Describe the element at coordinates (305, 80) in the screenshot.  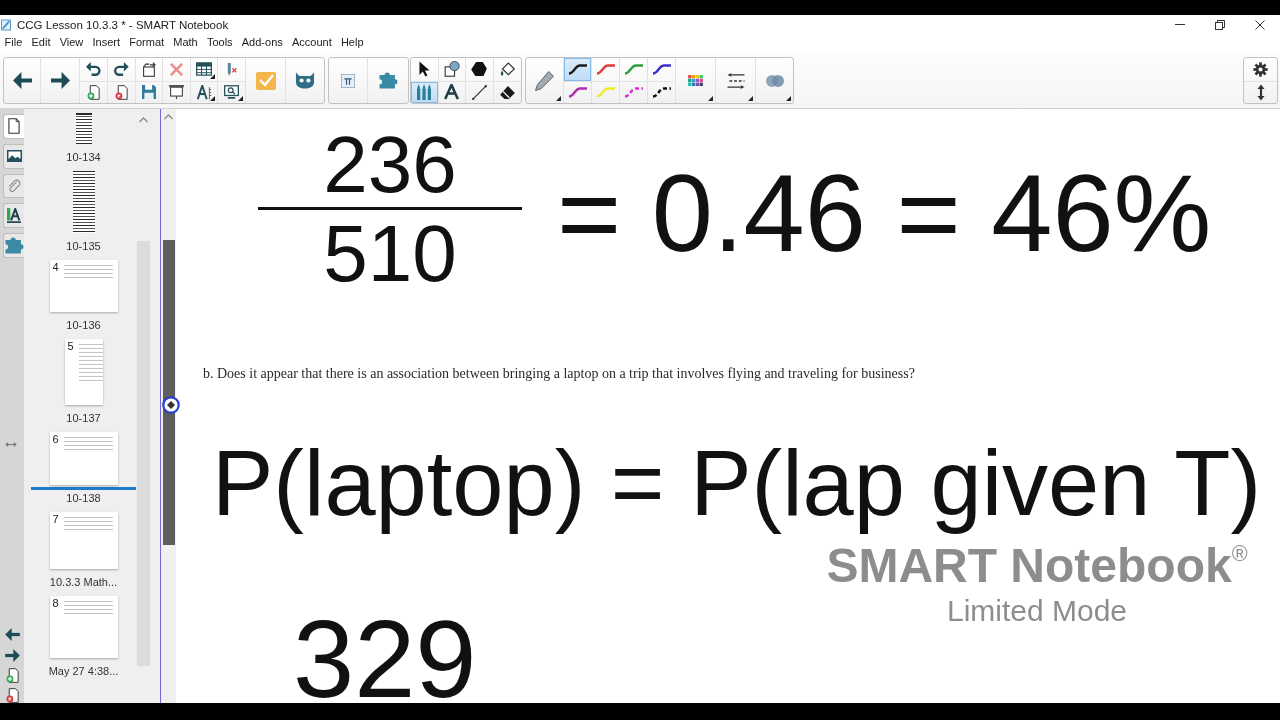
I see `creature-icon` at that location.